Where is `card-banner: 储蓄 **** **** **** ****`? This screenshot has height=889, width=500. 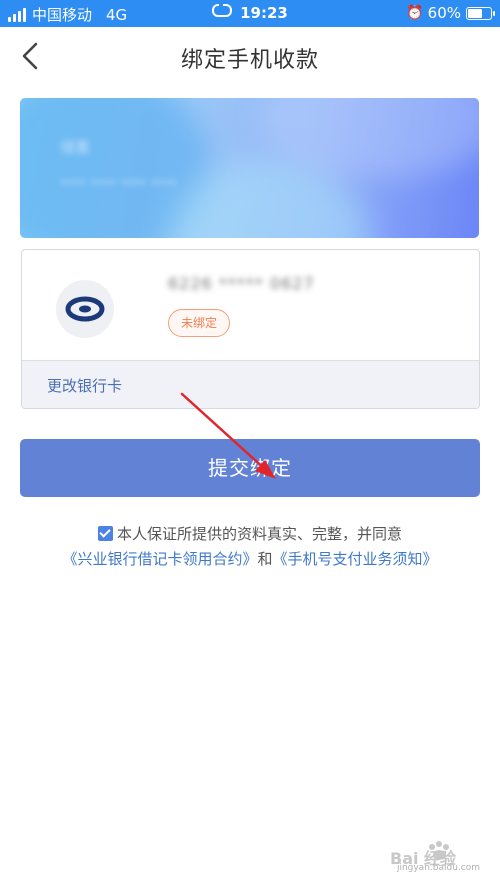
card-banner: 储蓄 **** **** **** **** is located at coordinates (249, 168).